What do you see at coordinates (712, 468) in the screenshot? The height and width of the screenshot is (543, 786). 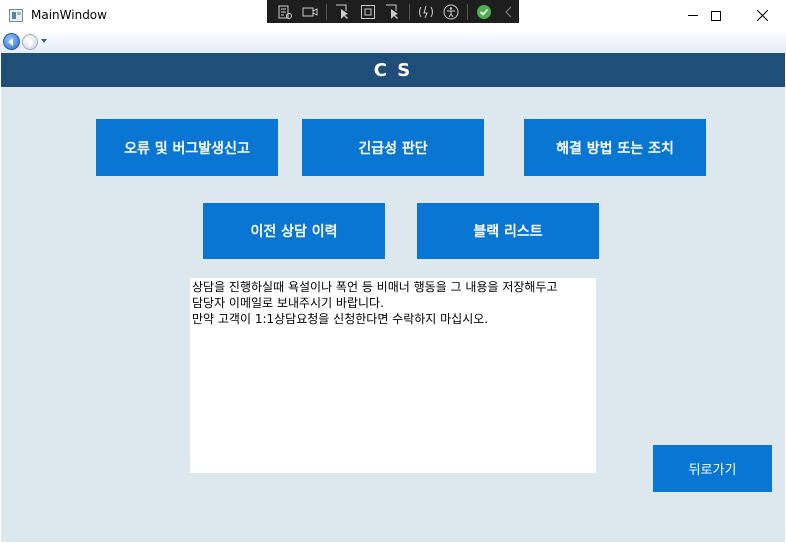 I see `back-button: 뒤로가기` at bounding box center [712, 468].